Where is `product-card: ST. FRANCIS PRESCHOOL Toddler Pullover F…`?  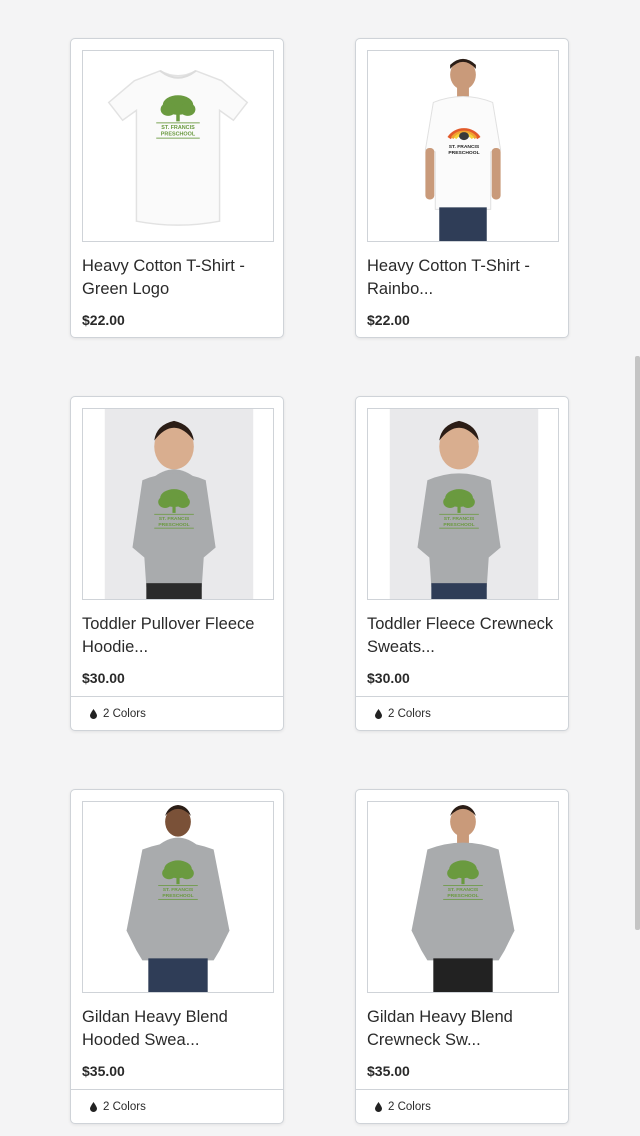 product-card: ST. FRANCIS PRESCHOOL Toddler Pullover F… is located at coordinates (177, 563).